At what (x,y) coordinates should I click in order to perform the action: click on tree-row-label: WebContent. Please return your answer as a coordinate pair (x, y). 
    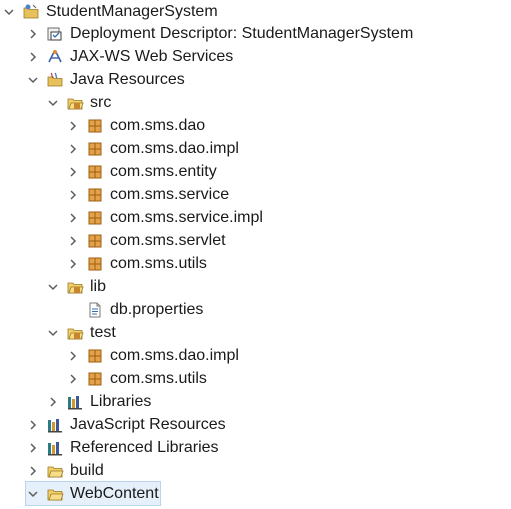
    Looking at the image, I should click on (114, 493).